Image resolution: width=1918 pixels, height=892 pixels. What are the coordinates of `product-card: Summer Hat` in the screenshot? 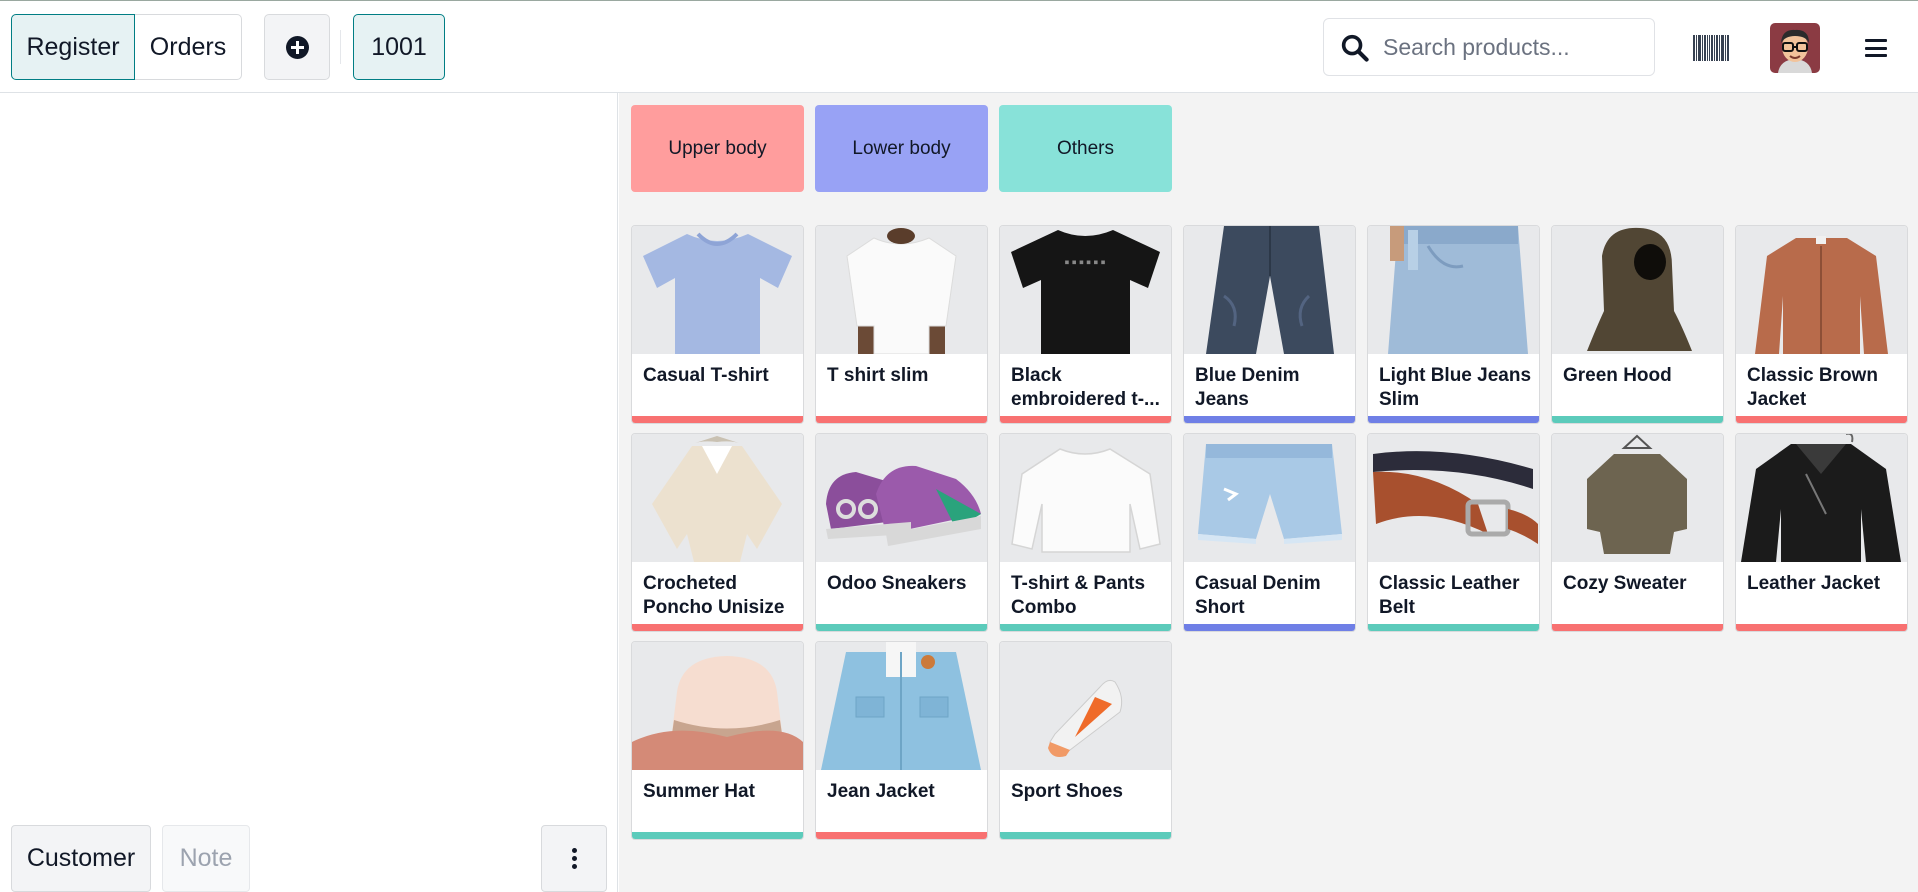 It's located at (717, 740).